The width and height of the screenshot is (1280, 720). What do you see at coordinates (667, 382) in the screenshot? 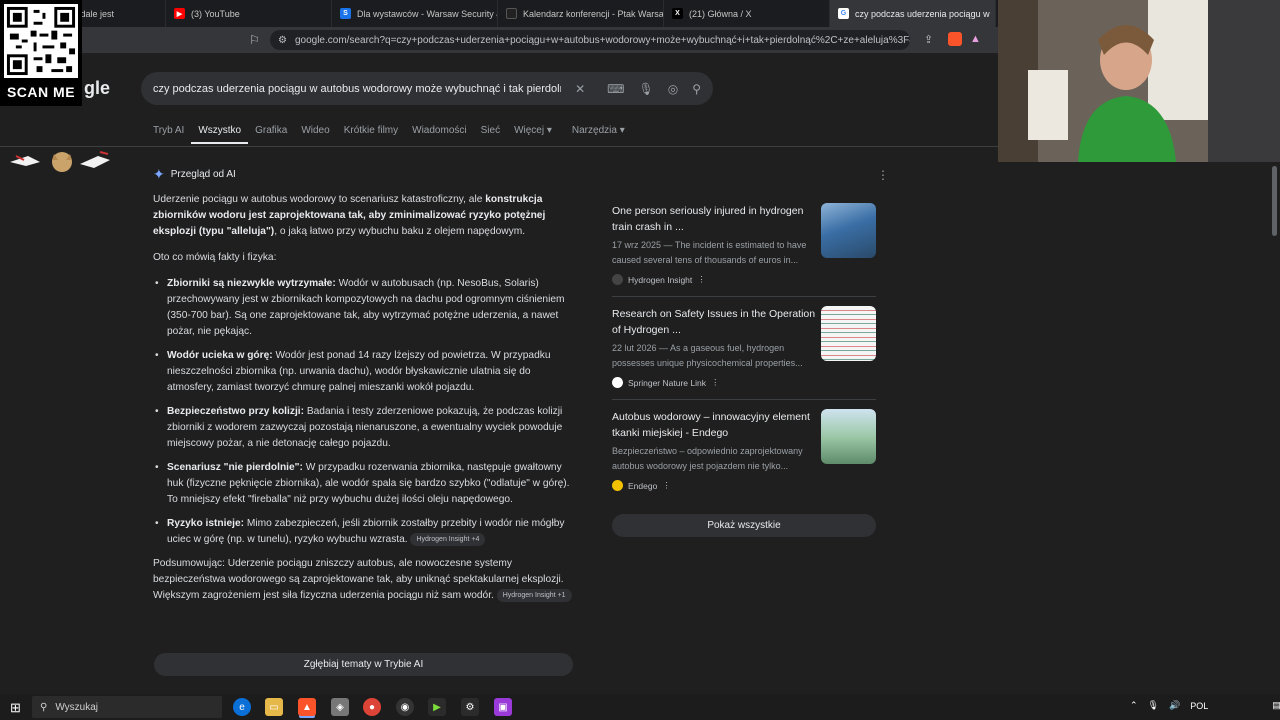
I see `site-name: Springer Nature Link` at bounding box center [667, 382].